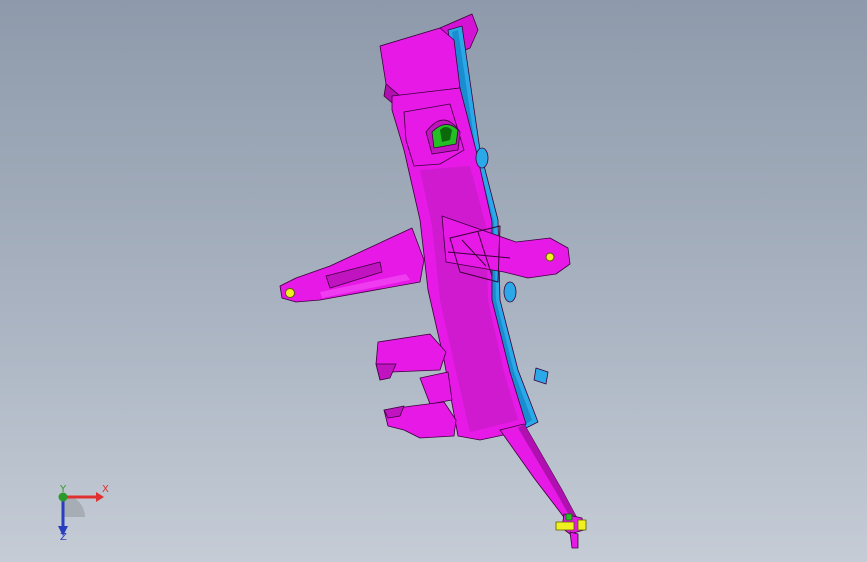  I want to click on z-axis-label: Z, so click(63, 537).